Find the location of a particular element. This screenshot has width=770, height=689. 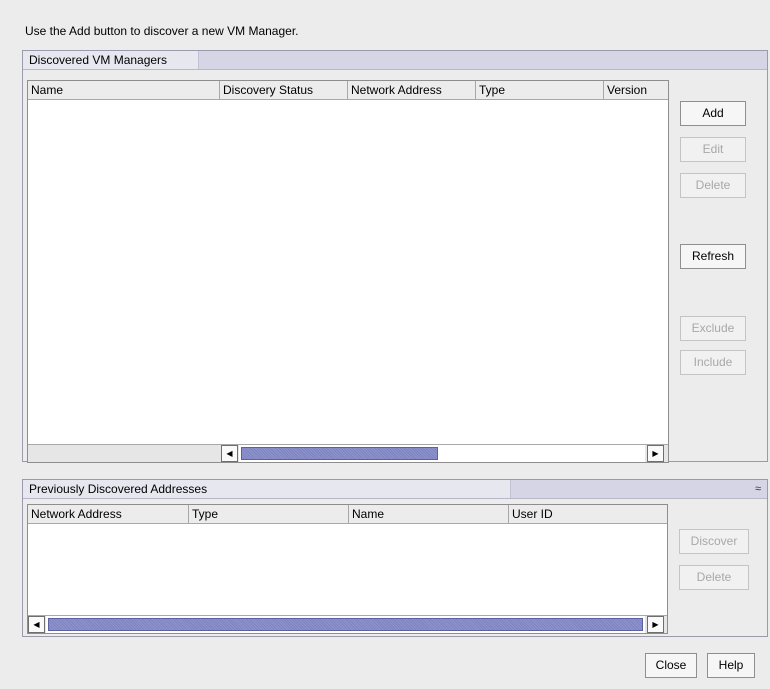

exclude-button: Exclude is located at coordinates (713, 328).